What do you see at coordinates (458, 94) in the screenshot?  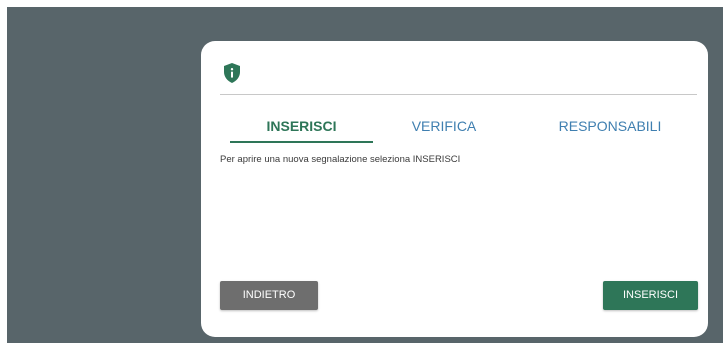 I see `header-divider` at bounding box center [458, 94].